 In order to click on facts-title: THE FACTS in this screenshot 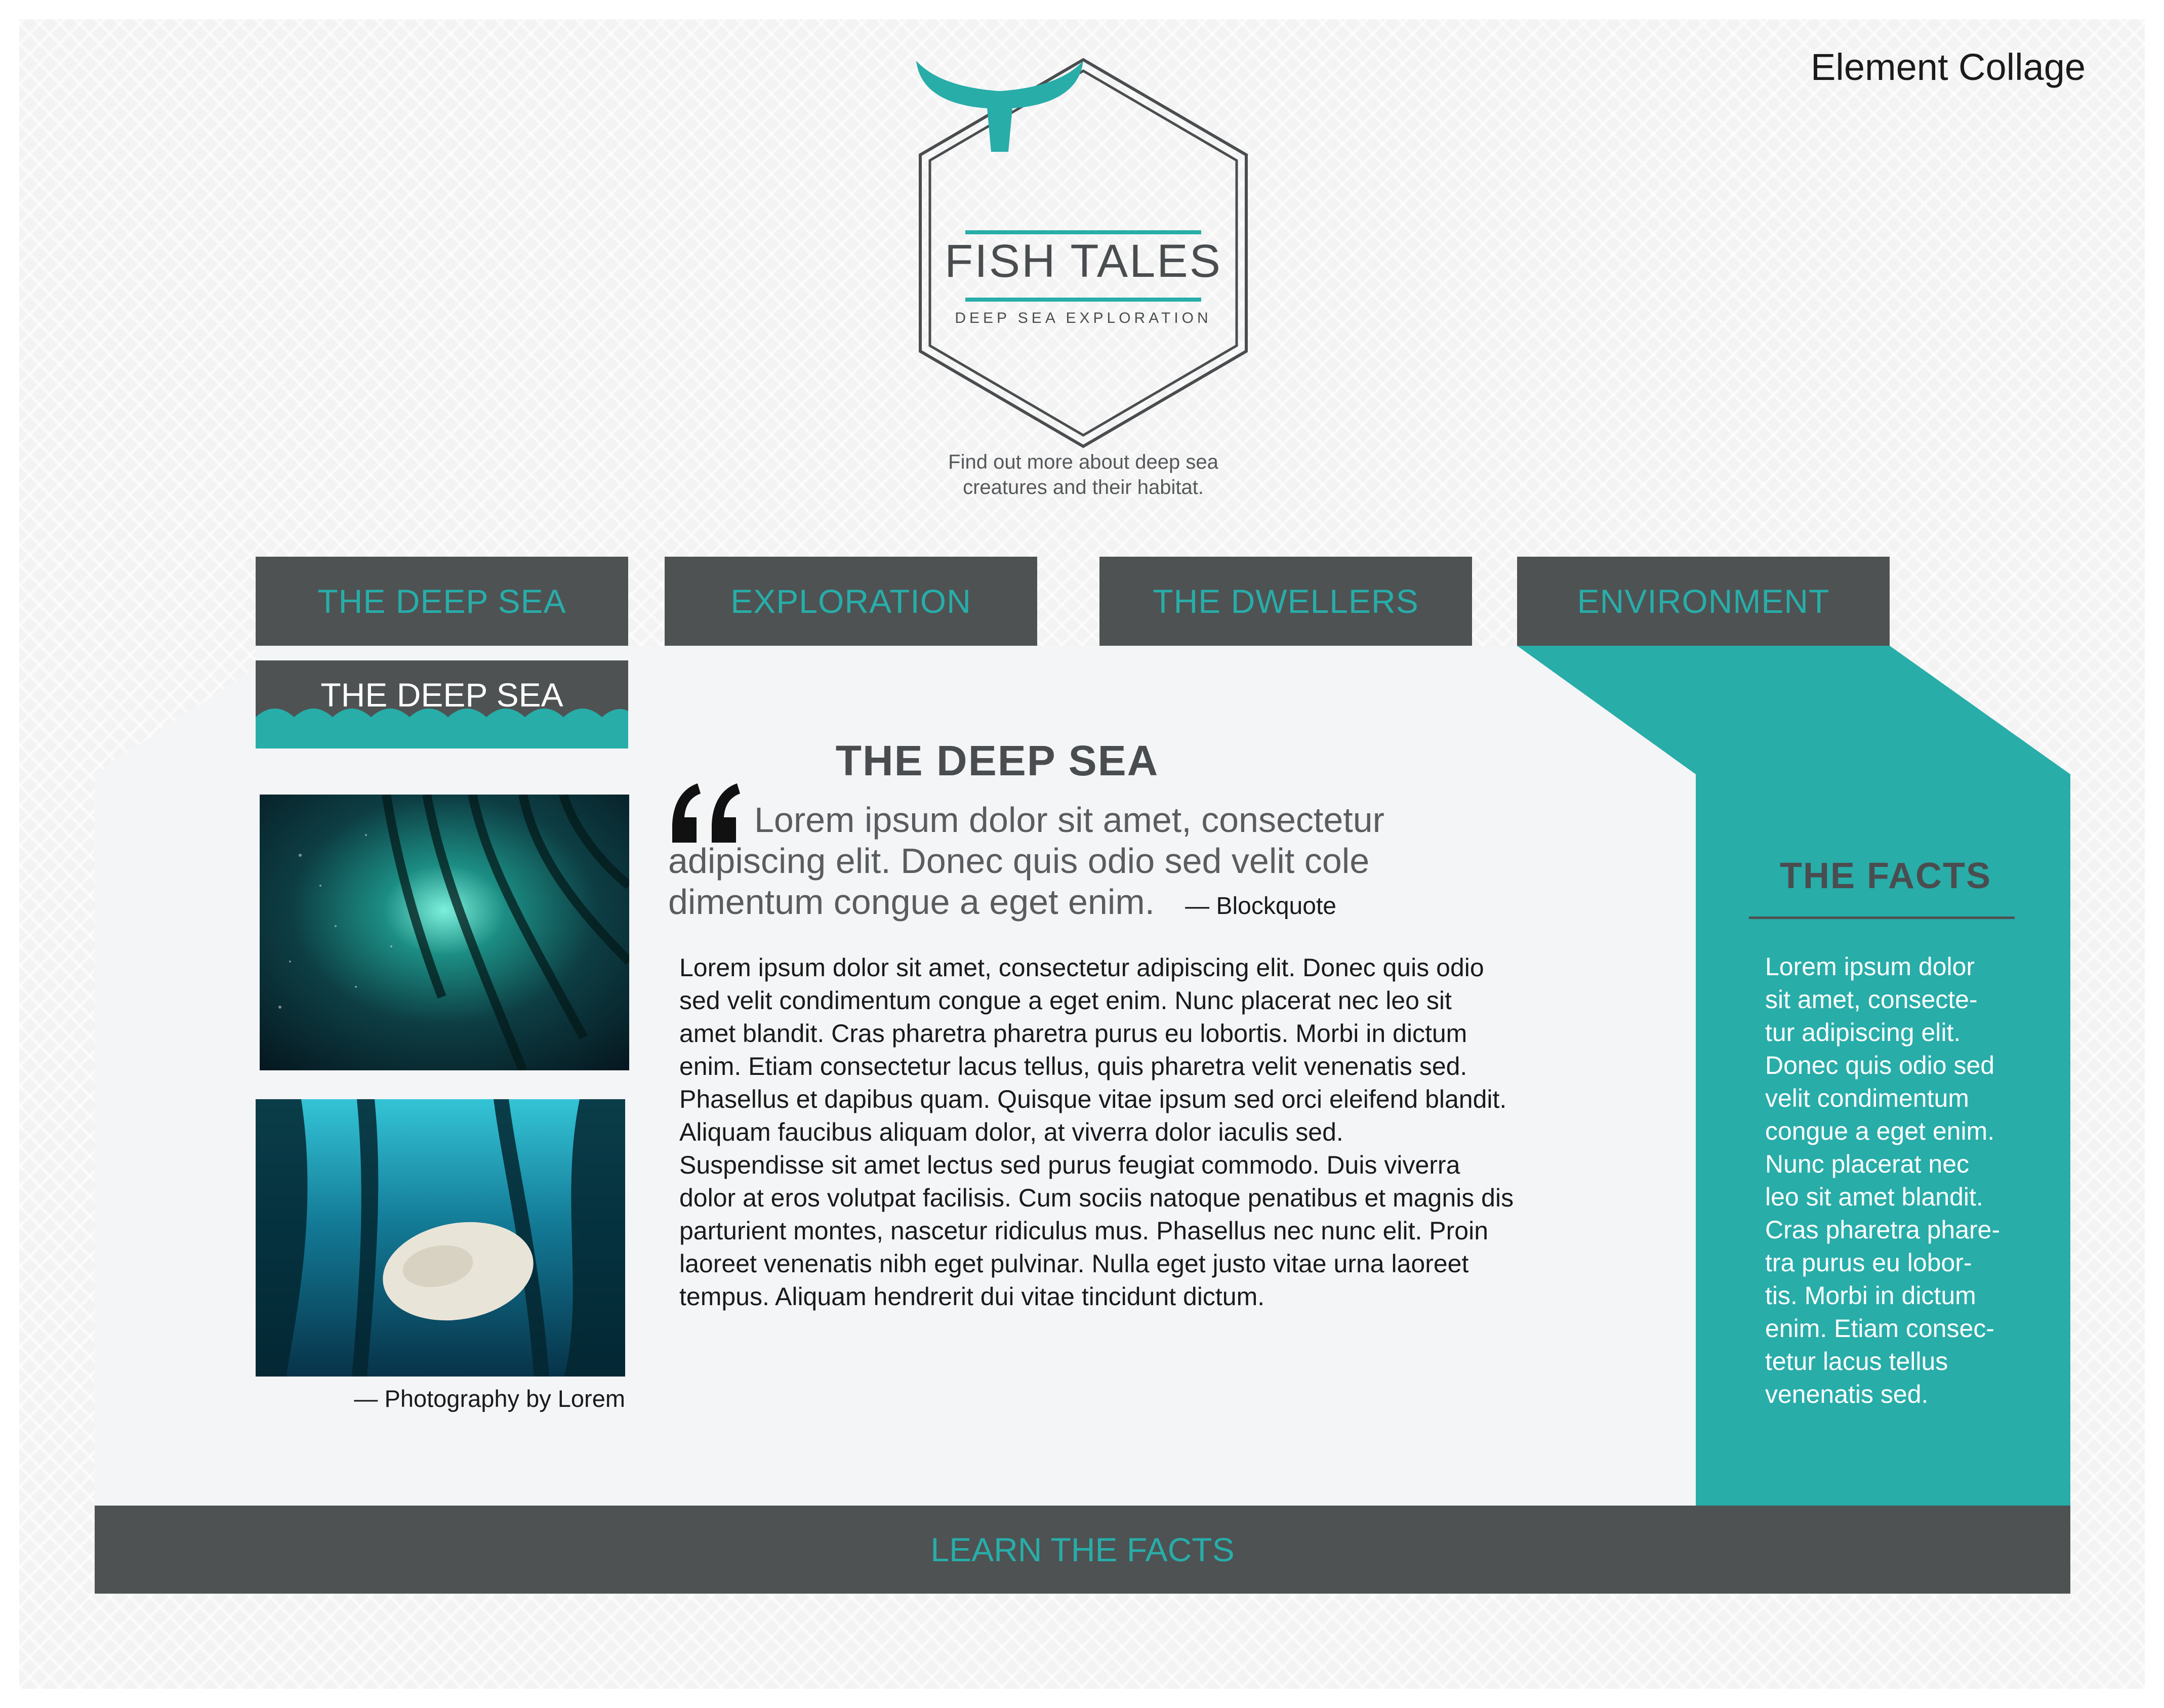, I will do `click(1885, 876)`.